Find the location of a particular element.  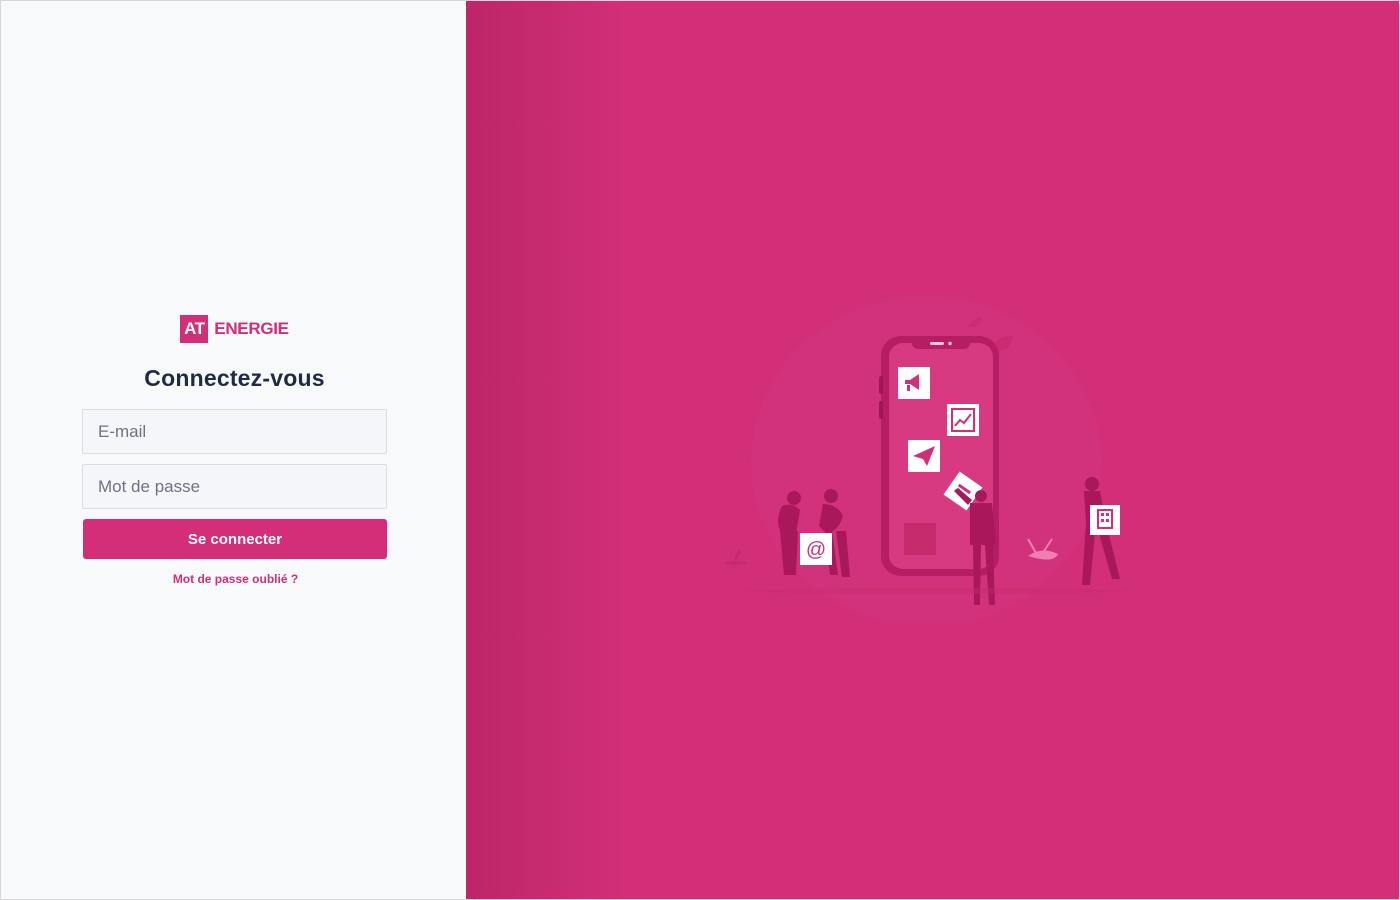

hero-shade is located at coordinates (546, 450).